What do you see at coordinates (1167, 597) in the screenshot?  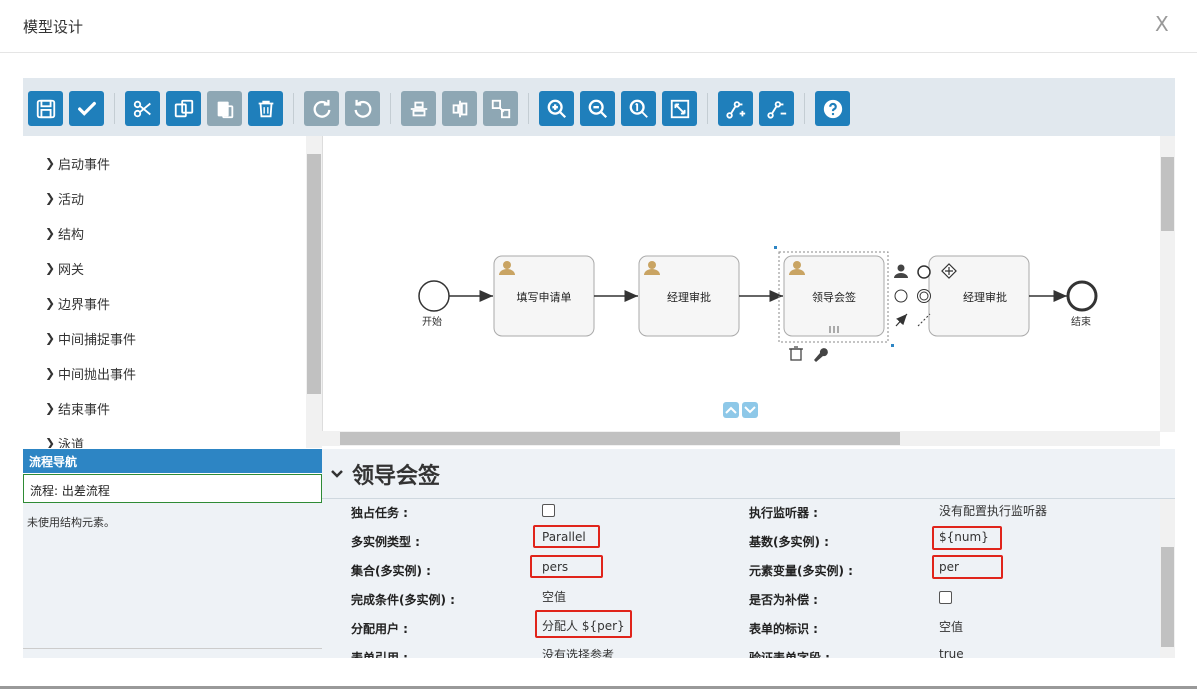 I see `properties-scroll-thumb` at bounding box center [1167, 597].